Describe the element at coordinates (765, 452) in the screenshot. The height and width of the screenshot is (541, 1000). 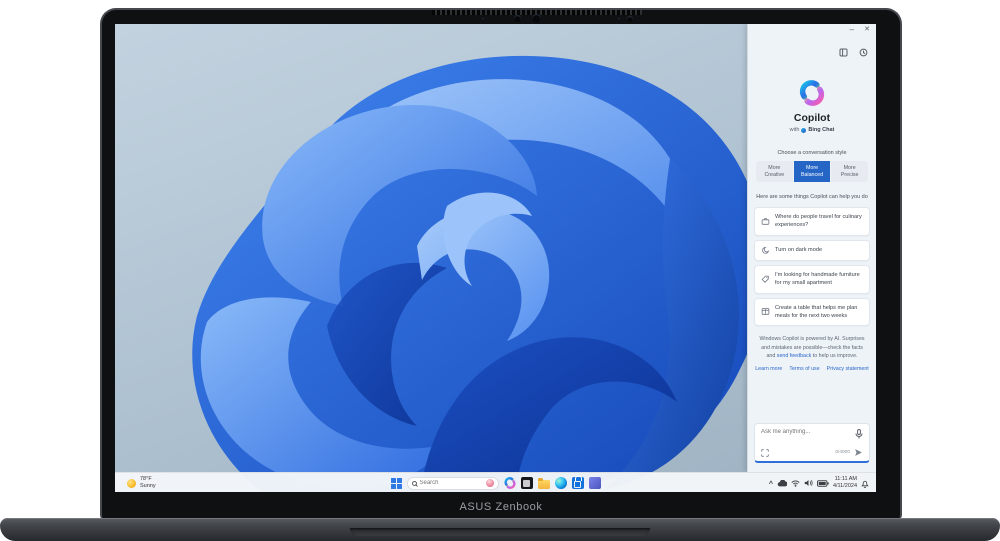
I see `screenshot-icon` at that location.